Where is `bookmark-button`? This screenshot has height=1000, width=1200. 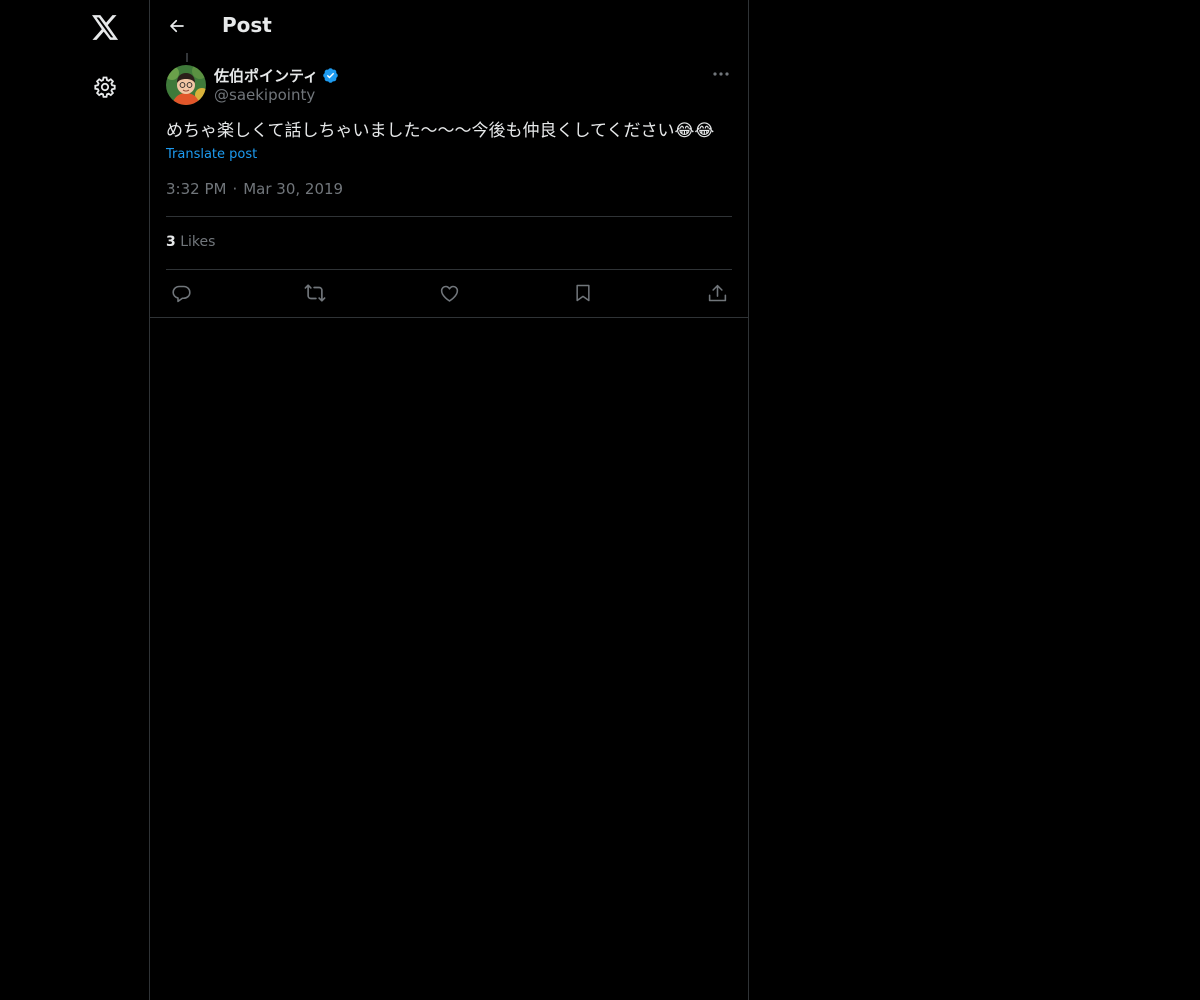 bookmark-button is located at coordinates (583, 293).